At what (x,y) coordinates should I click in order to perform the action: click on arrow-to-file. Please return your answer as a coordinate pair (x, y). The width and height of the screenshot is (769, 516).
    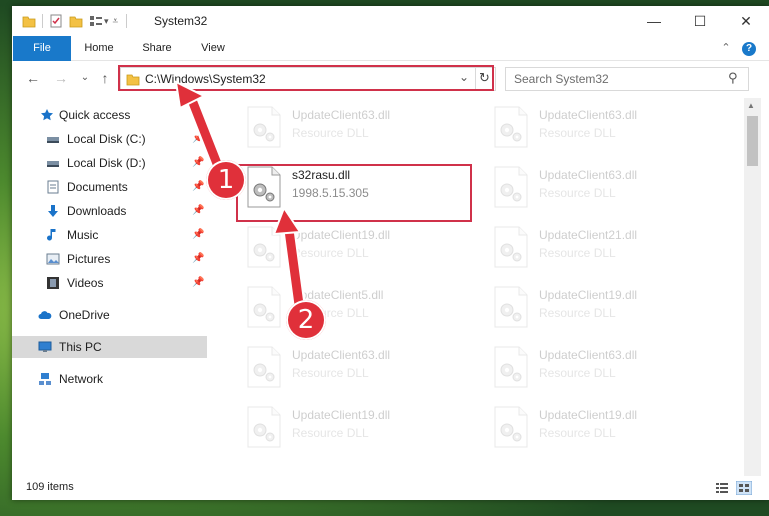
    Looking at the image, I should click on (289, 262).